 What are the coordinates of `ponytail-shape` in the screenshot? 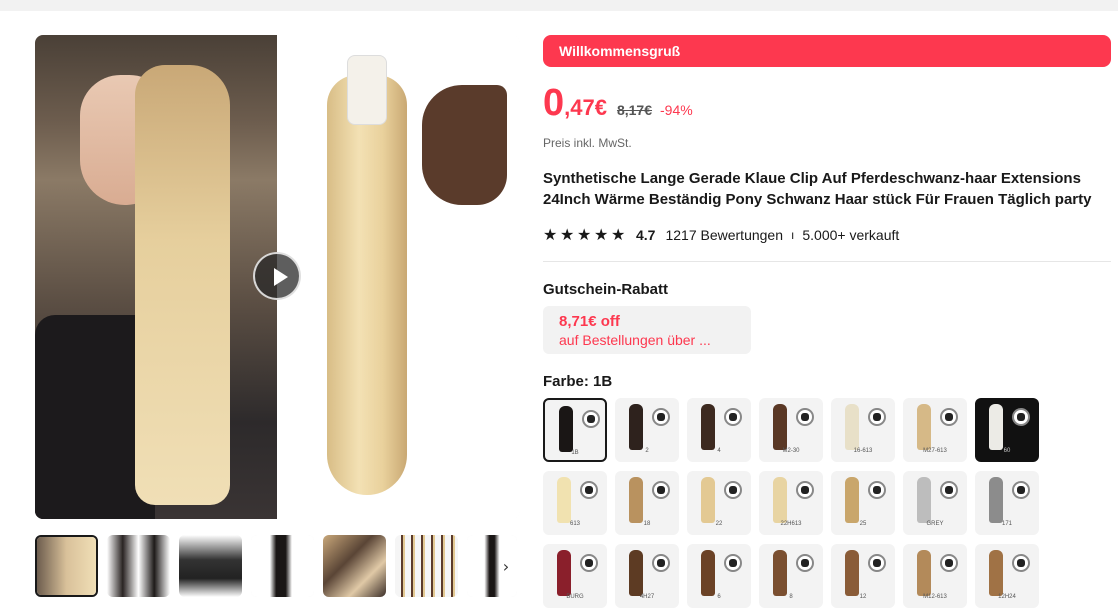 It's located at (367, 285).